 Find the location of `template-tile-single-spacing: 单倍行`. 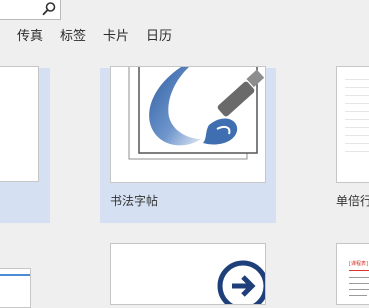

template-tile-single-spacing: 单倍行 is located at coordinates (347, 144).